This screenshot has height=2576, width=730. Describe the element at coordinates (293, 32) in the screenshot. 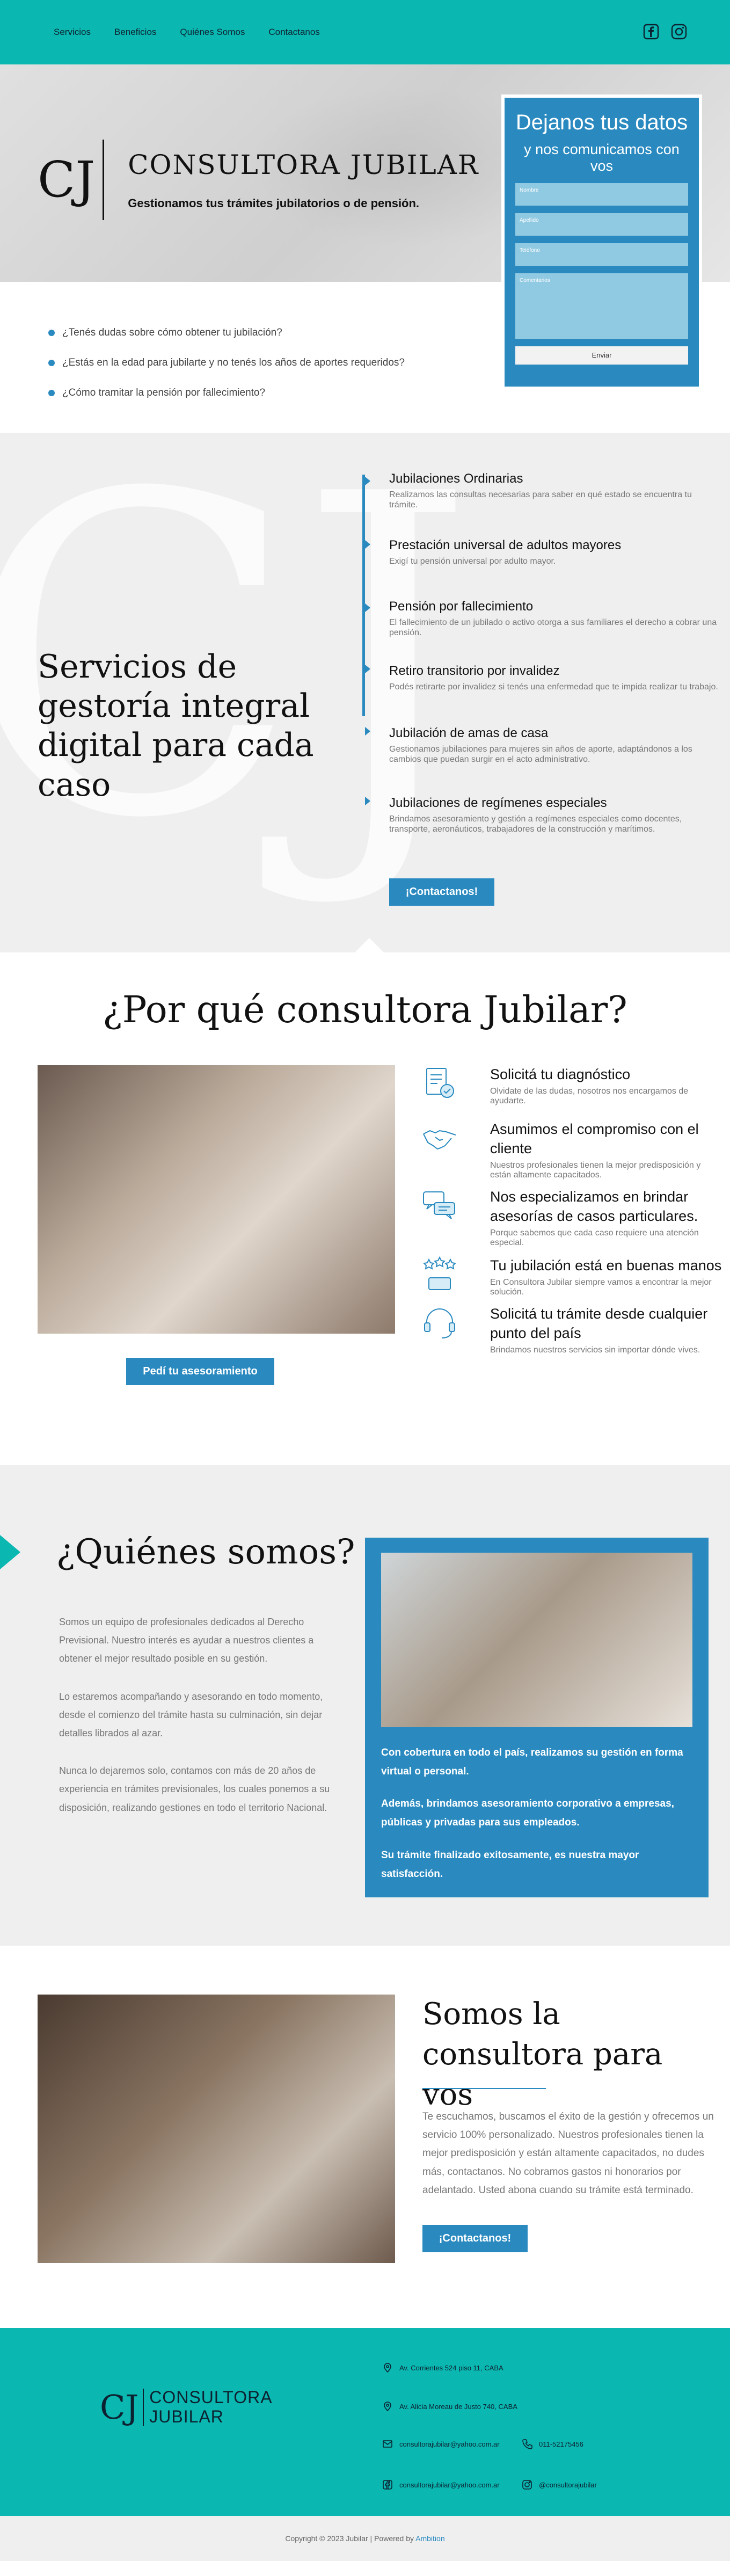

I see `nav-item-contactanos: Contactanos` at that location.